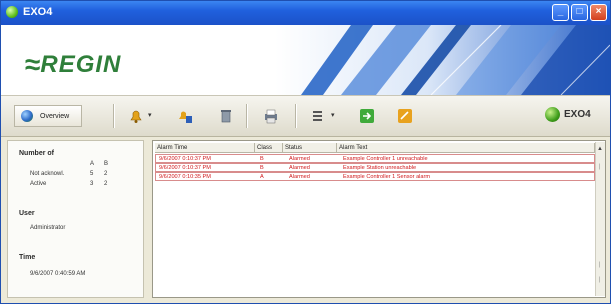 This screenshot has width=611, height=304. I want to click on user-heading: User, so click(27, 213).